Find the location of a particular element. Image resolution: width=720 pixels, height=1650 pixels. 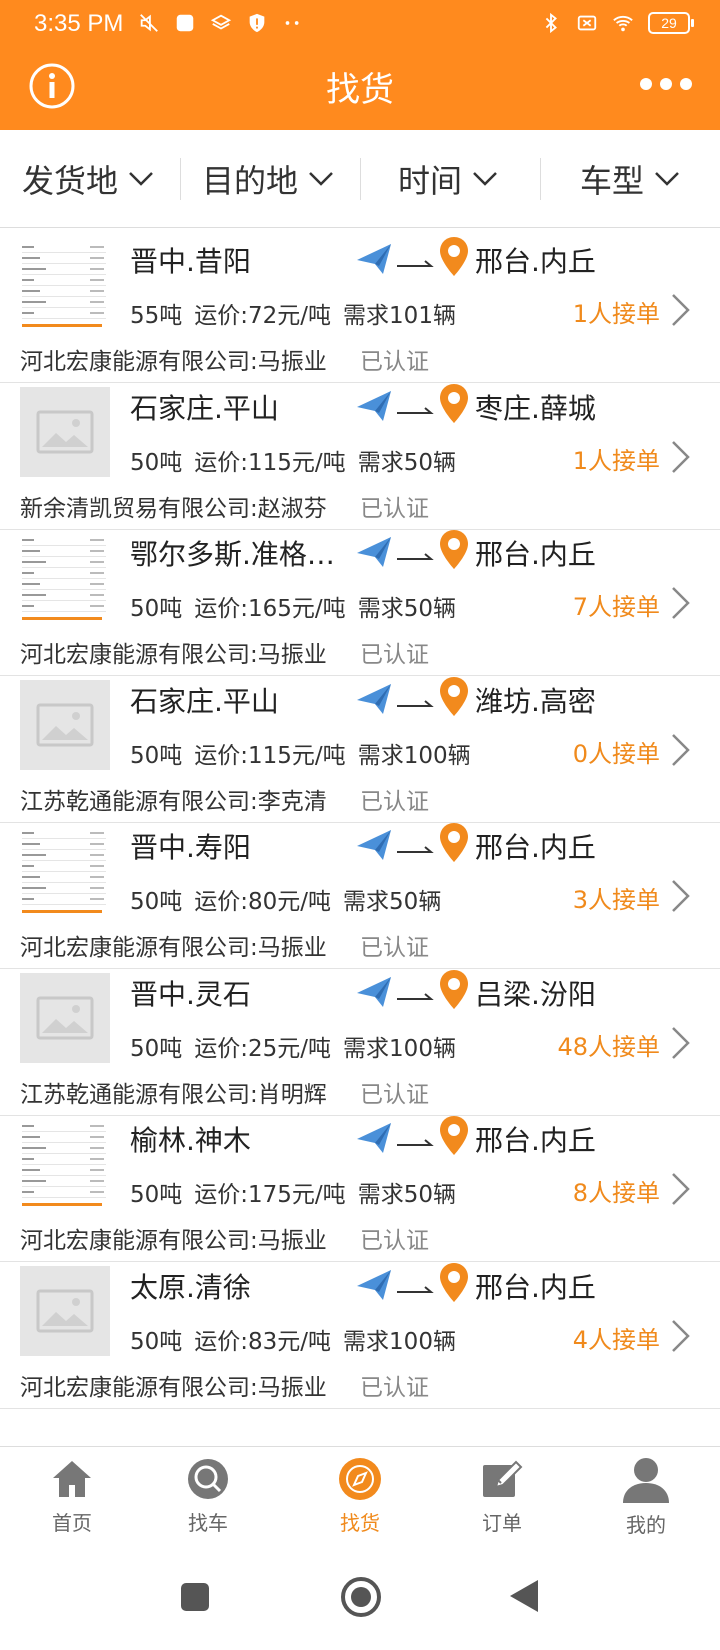

tab-find-vehicle: 找车 is located at coordinates (208, 1496).